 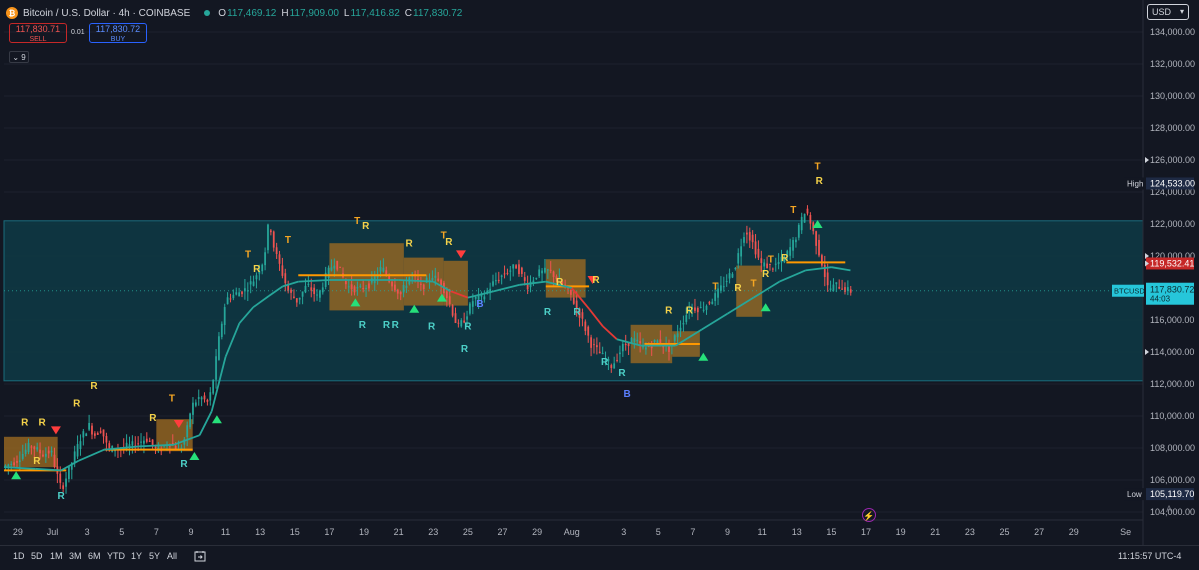 I want to click on signal-label-t: T, so click(x=248, y=255).